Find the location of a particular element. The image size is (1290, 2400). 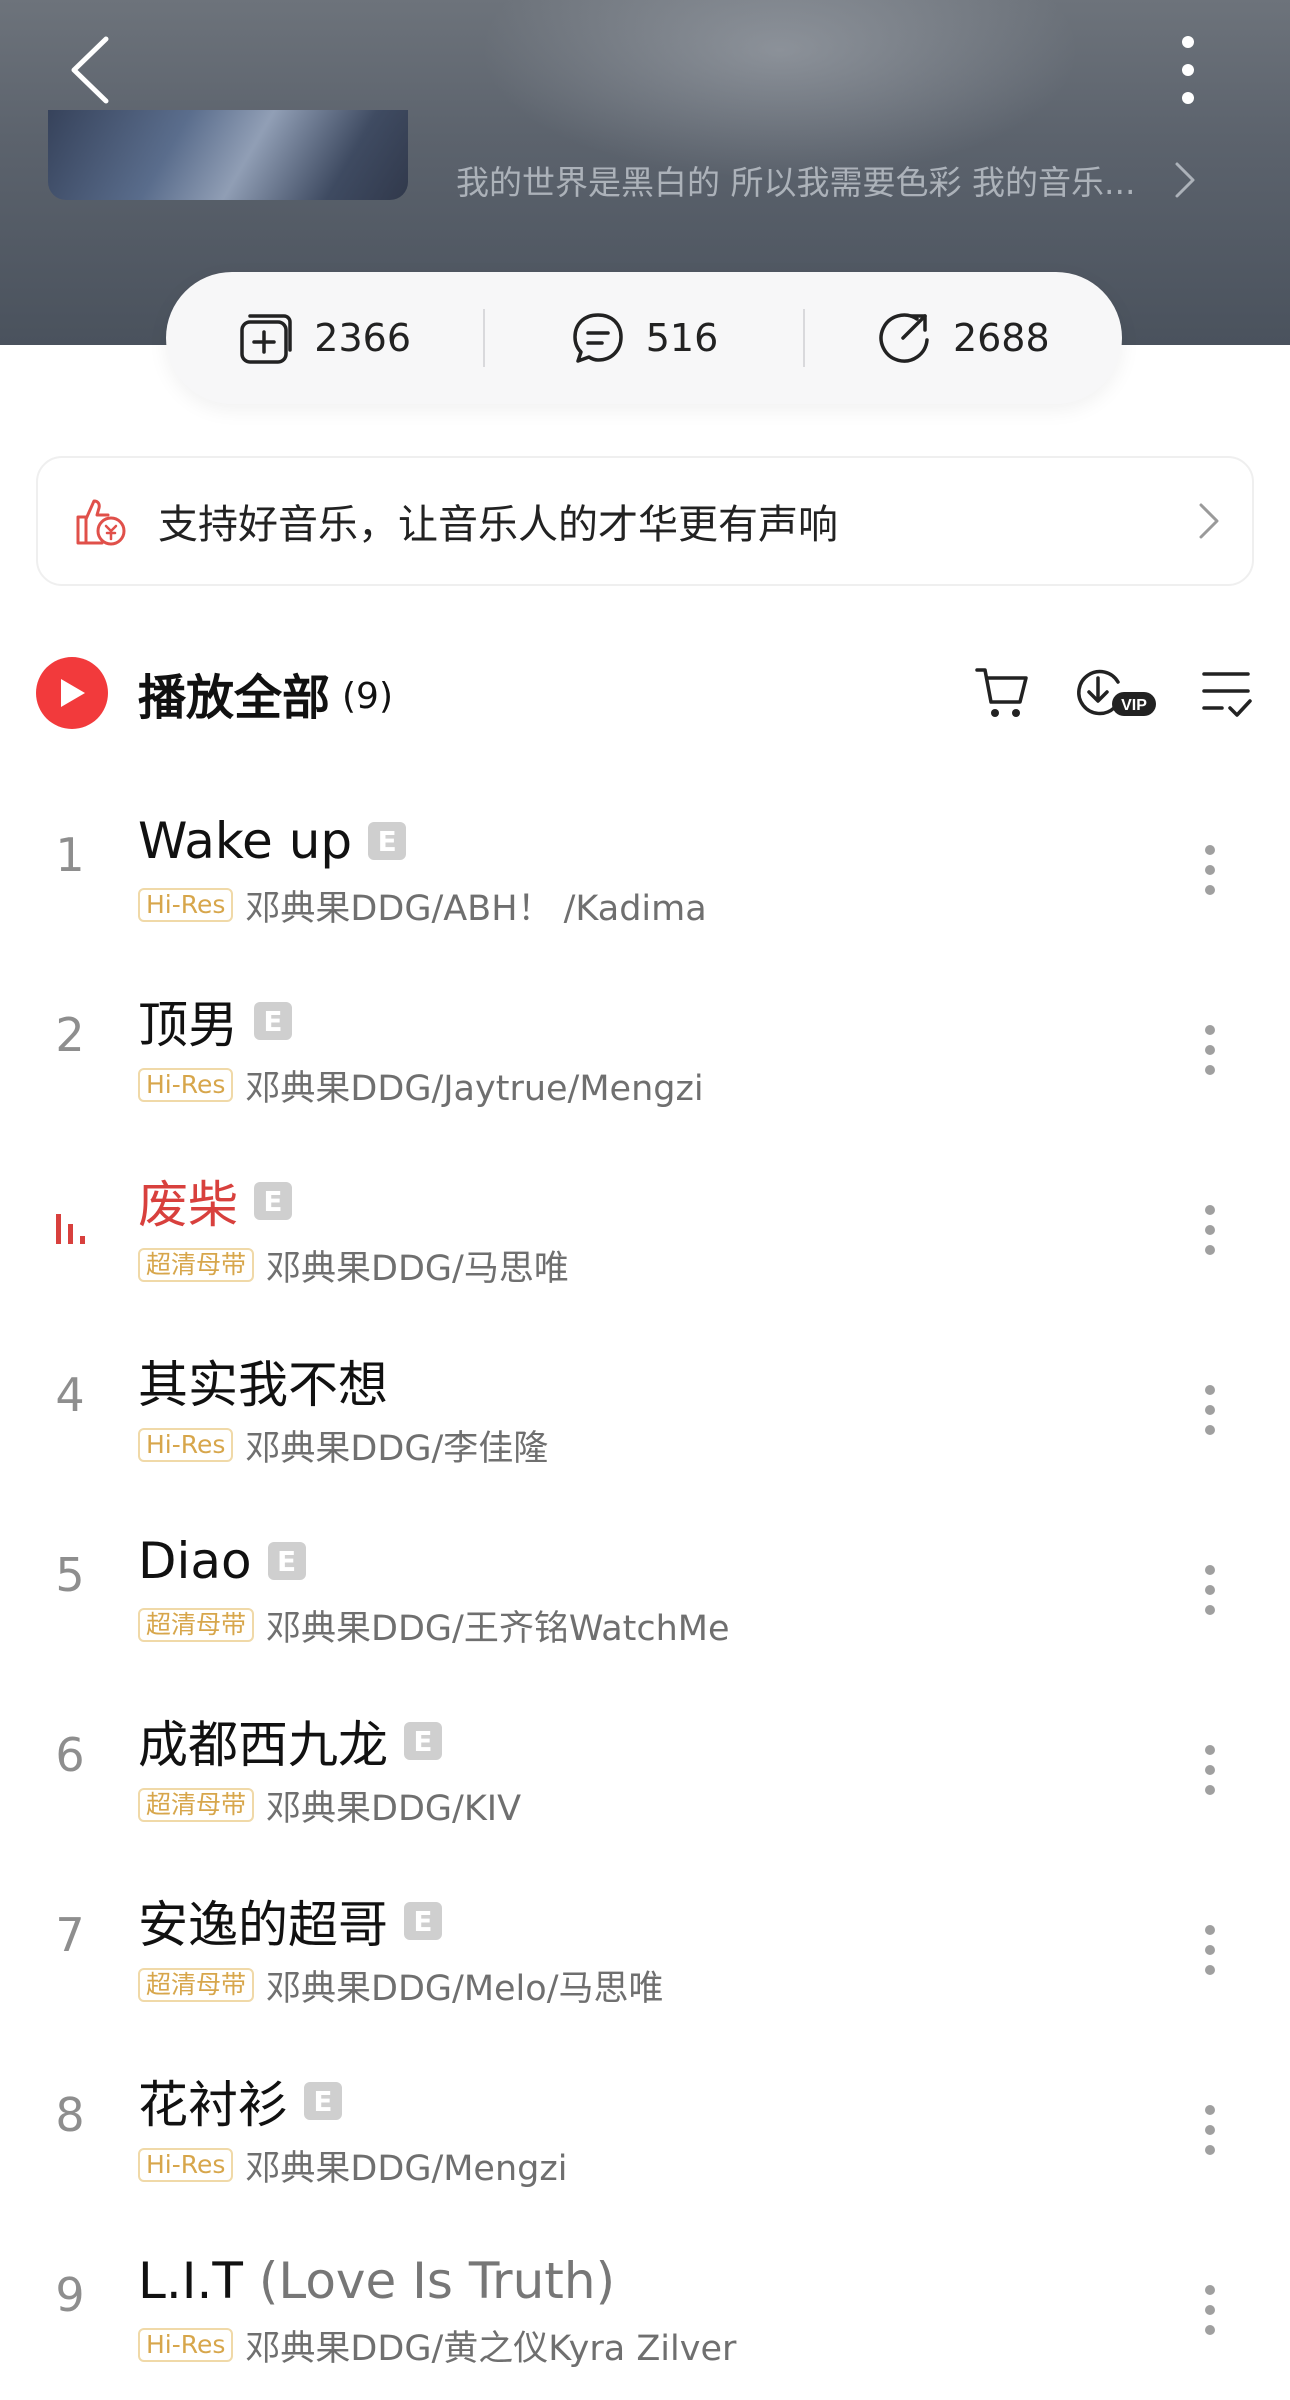

song-title-row: L.I.T (Love Is Truth) is located at coordinates (376, 2281).